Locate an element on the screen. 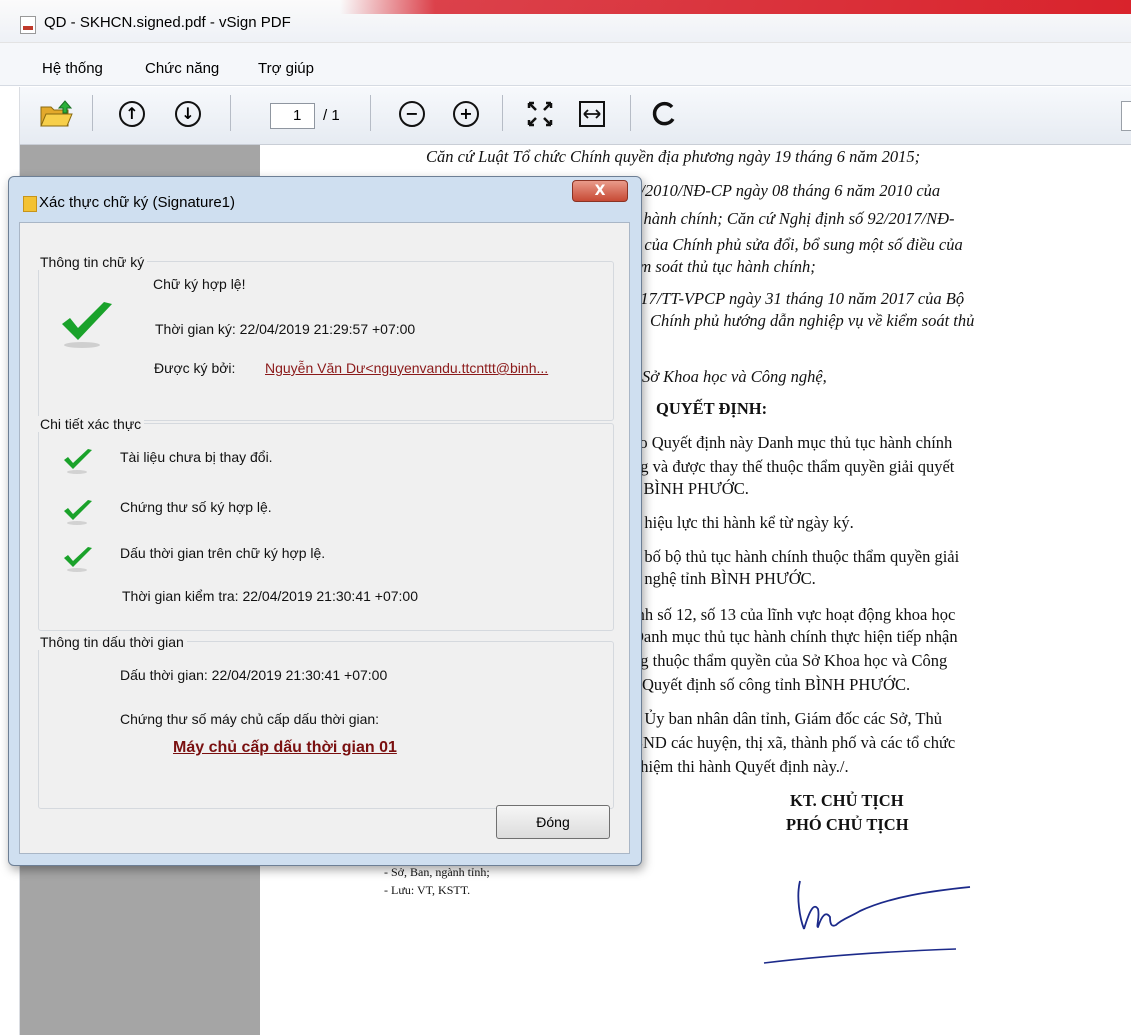  sign-time: Thời gian ký: 22/04/2019 21:29:57 +07:00 is located at coordinates (285, 329).